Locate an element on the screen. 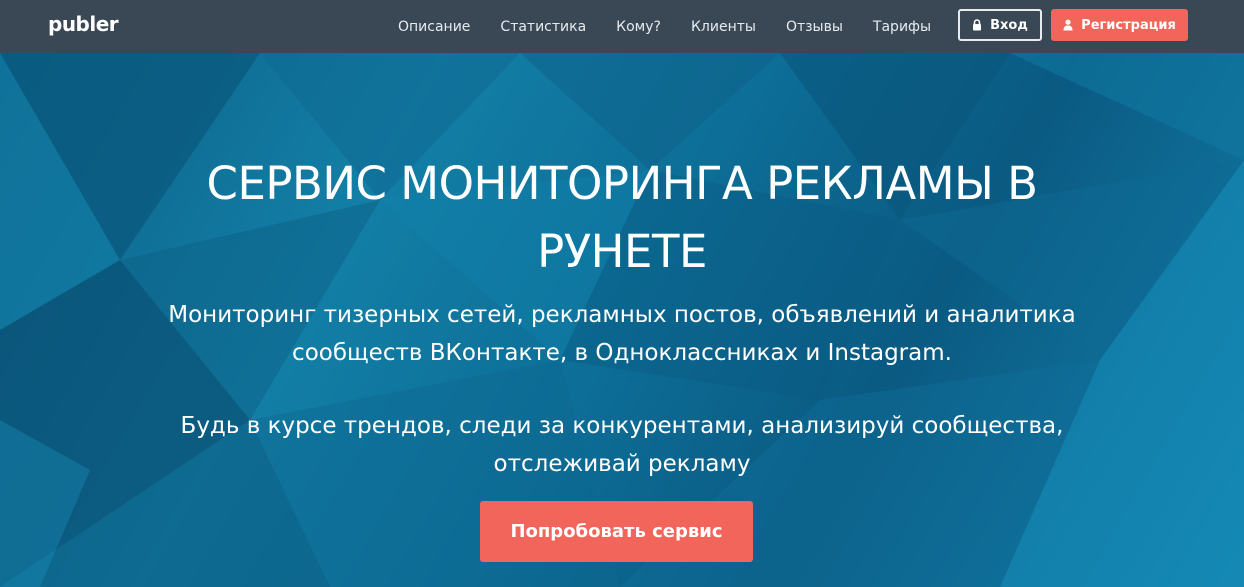 This screenshot has width=1244, height=587. hero-title-line1: СЕРВИС МОНИТОРИНГА РЕКЛАМЫ В is located at coordinates (622, 183).